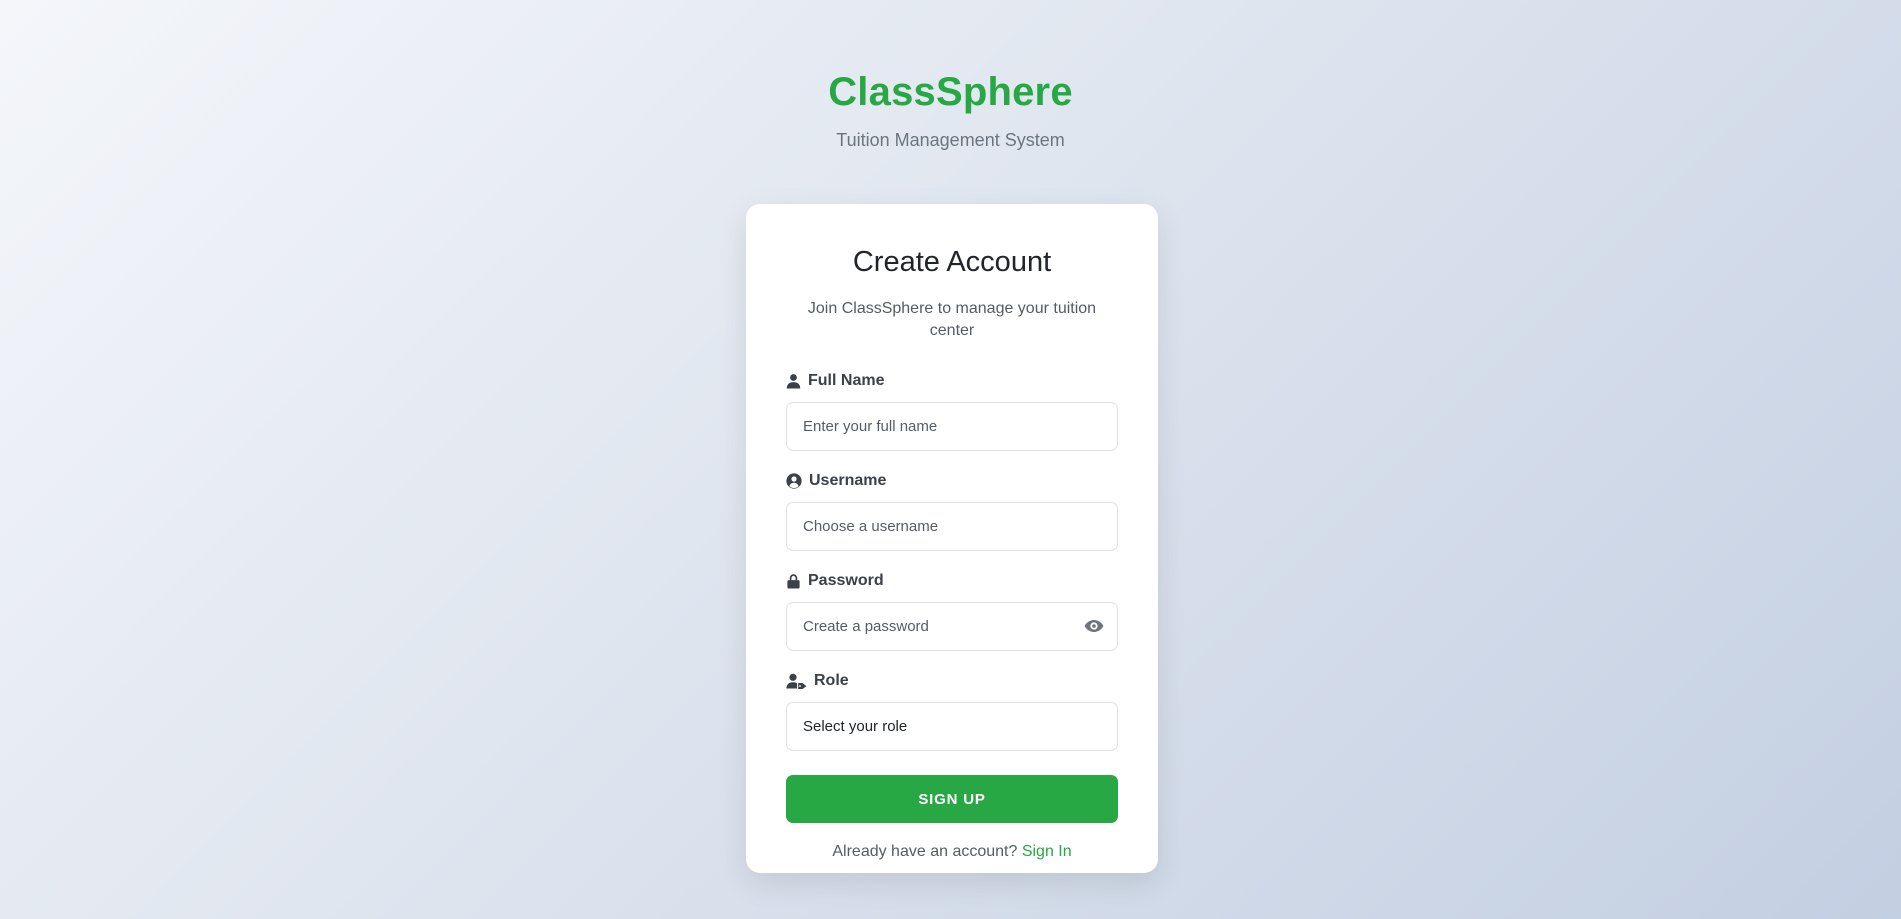  I want to click on brand-header: ClassSphere Tuition Management System, so click(950, 109).